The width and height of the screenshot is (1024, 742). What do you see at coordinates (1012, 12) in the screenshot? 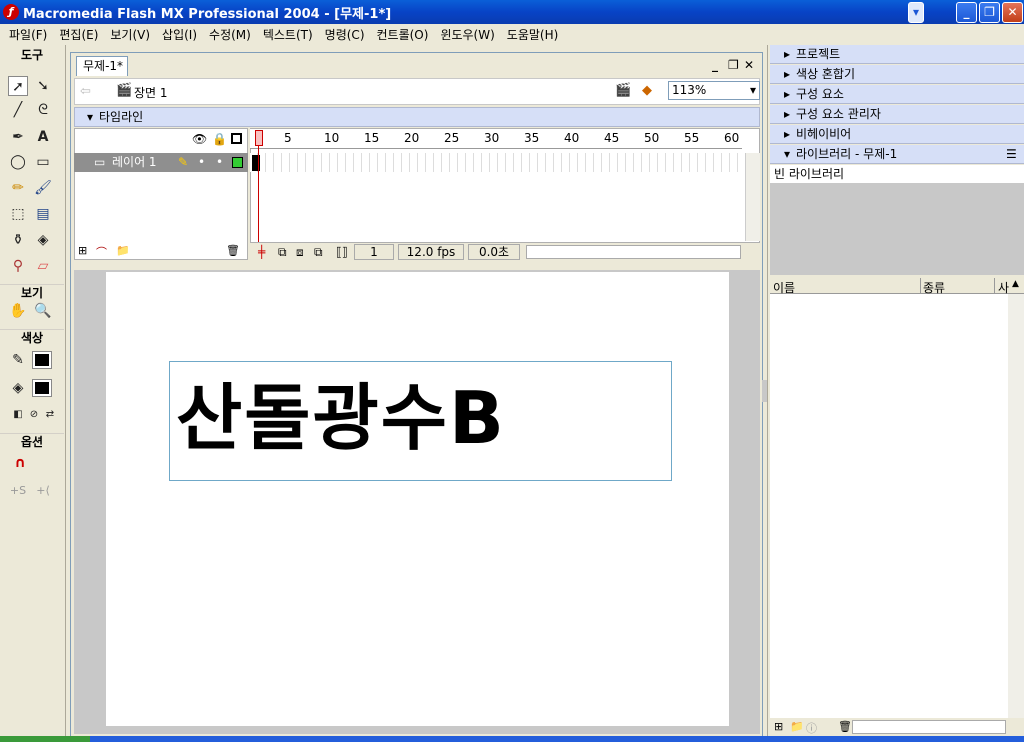
I see `close-button: ✕` at bounding box center [1012, 12].